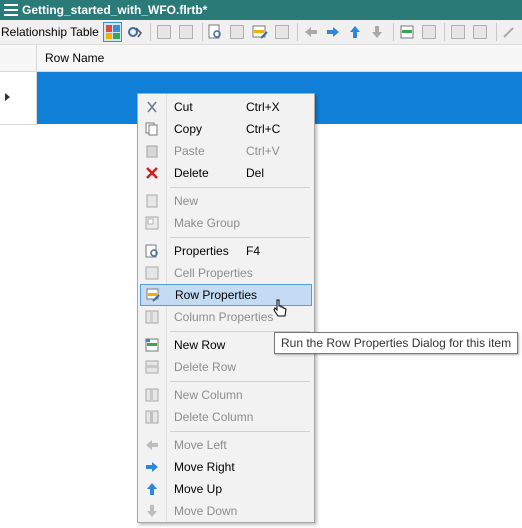  I want to click on toolbar-new-row-button, so click(406, 32).